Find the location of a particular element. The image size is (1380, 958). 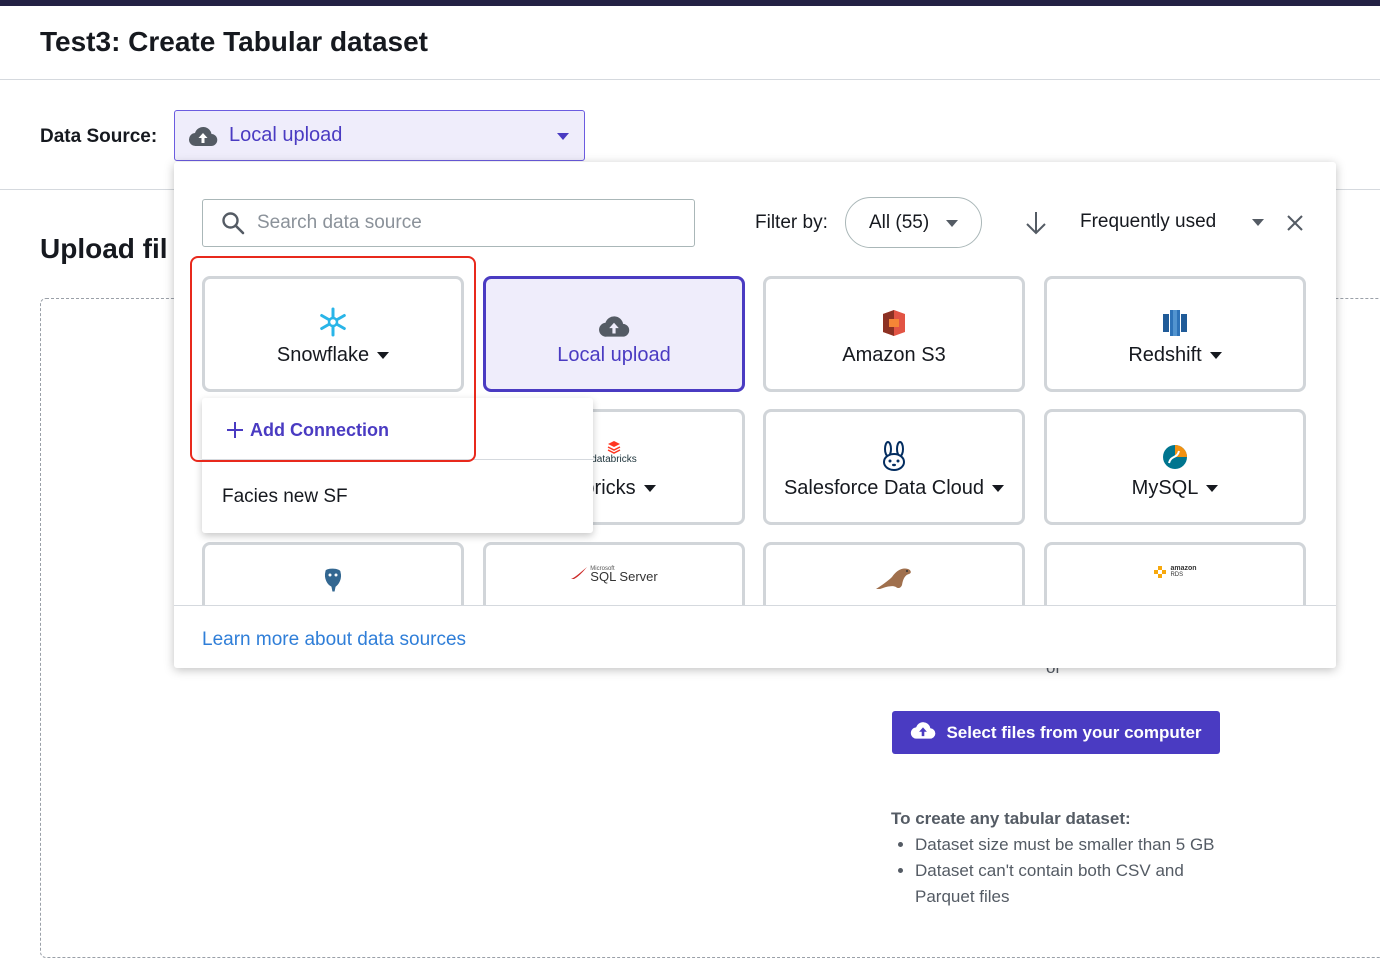

search-field is located at coordinates (448, 223).